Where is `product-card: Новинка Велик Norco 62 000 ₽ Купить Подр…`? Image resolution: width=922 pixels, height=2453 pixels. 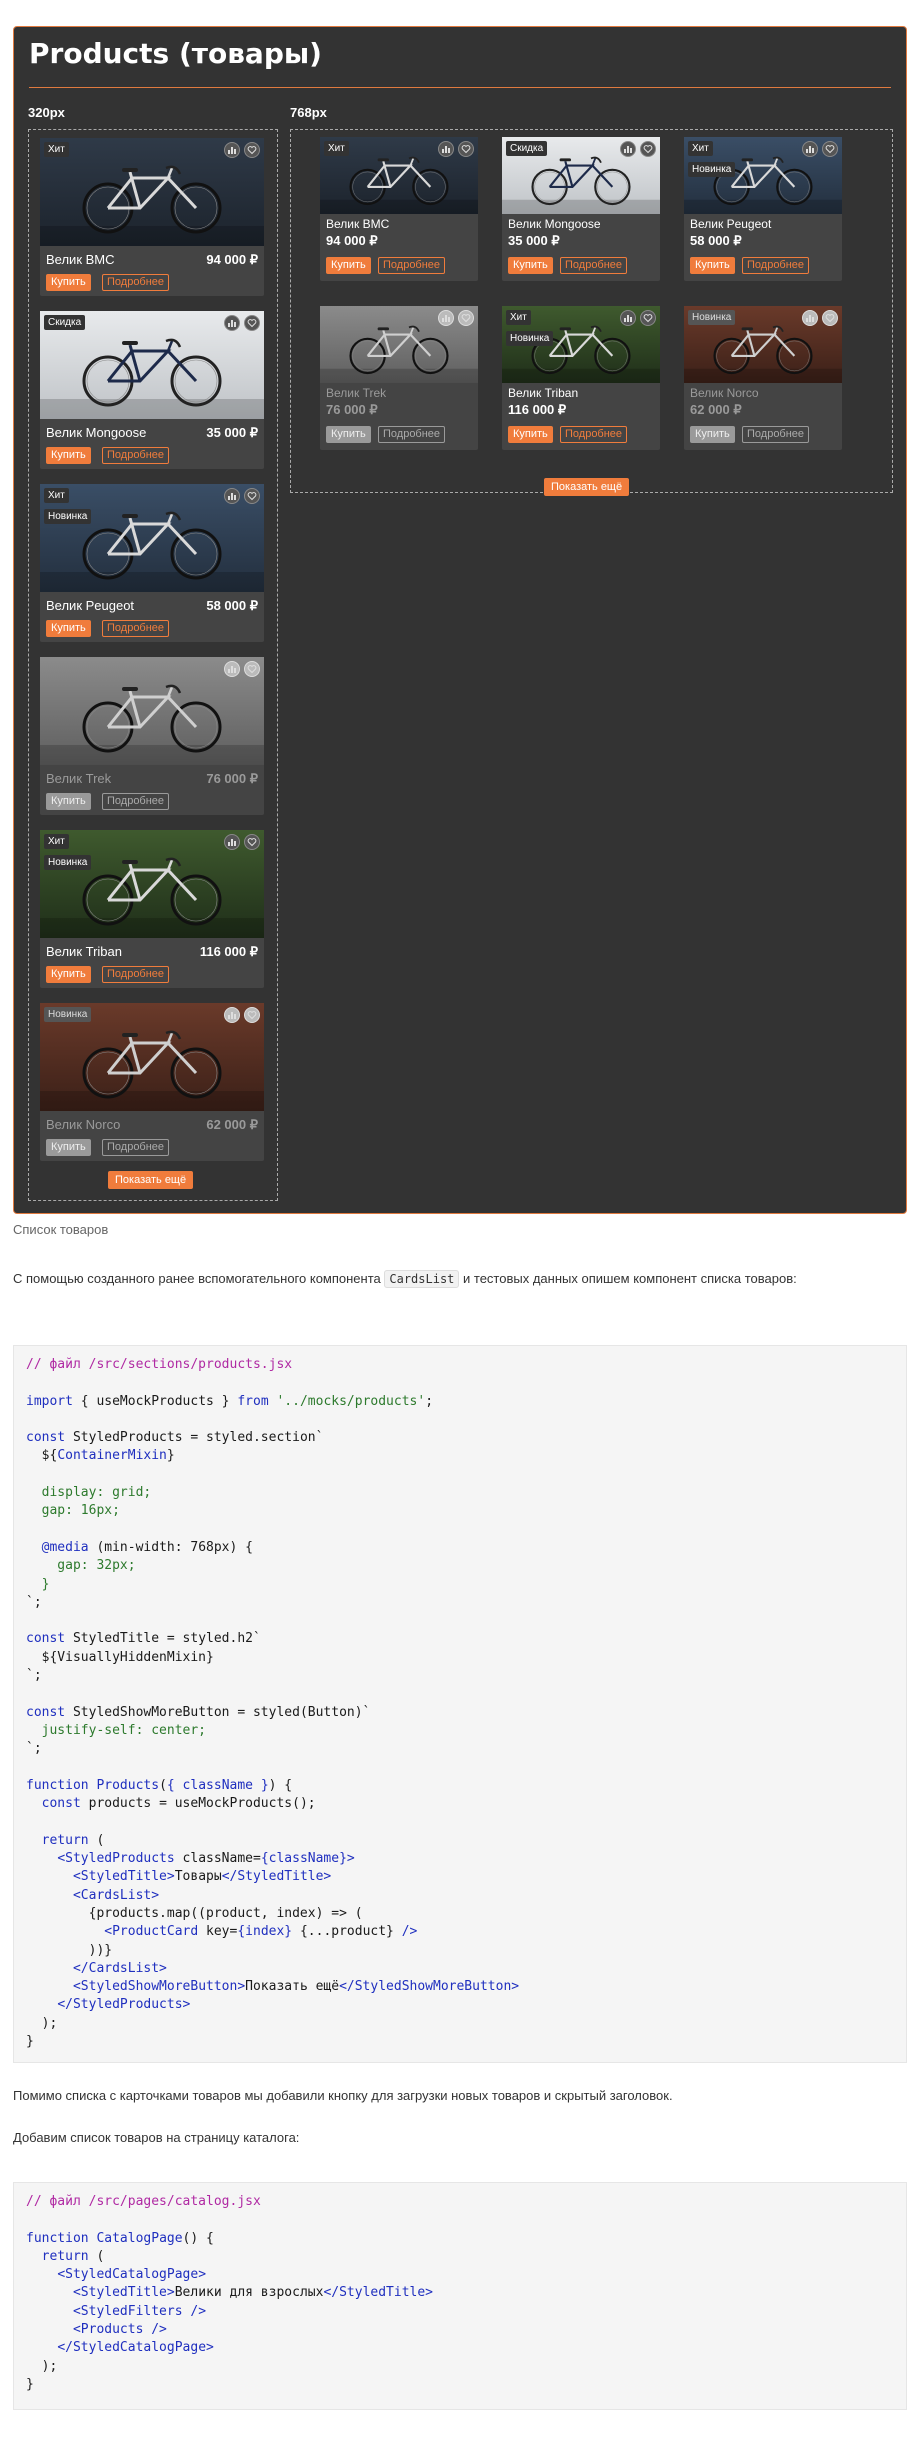 product-card: Новинка Велик Norco 62 000 ₽ Купить Подр… is located at coordinates (763, 378).